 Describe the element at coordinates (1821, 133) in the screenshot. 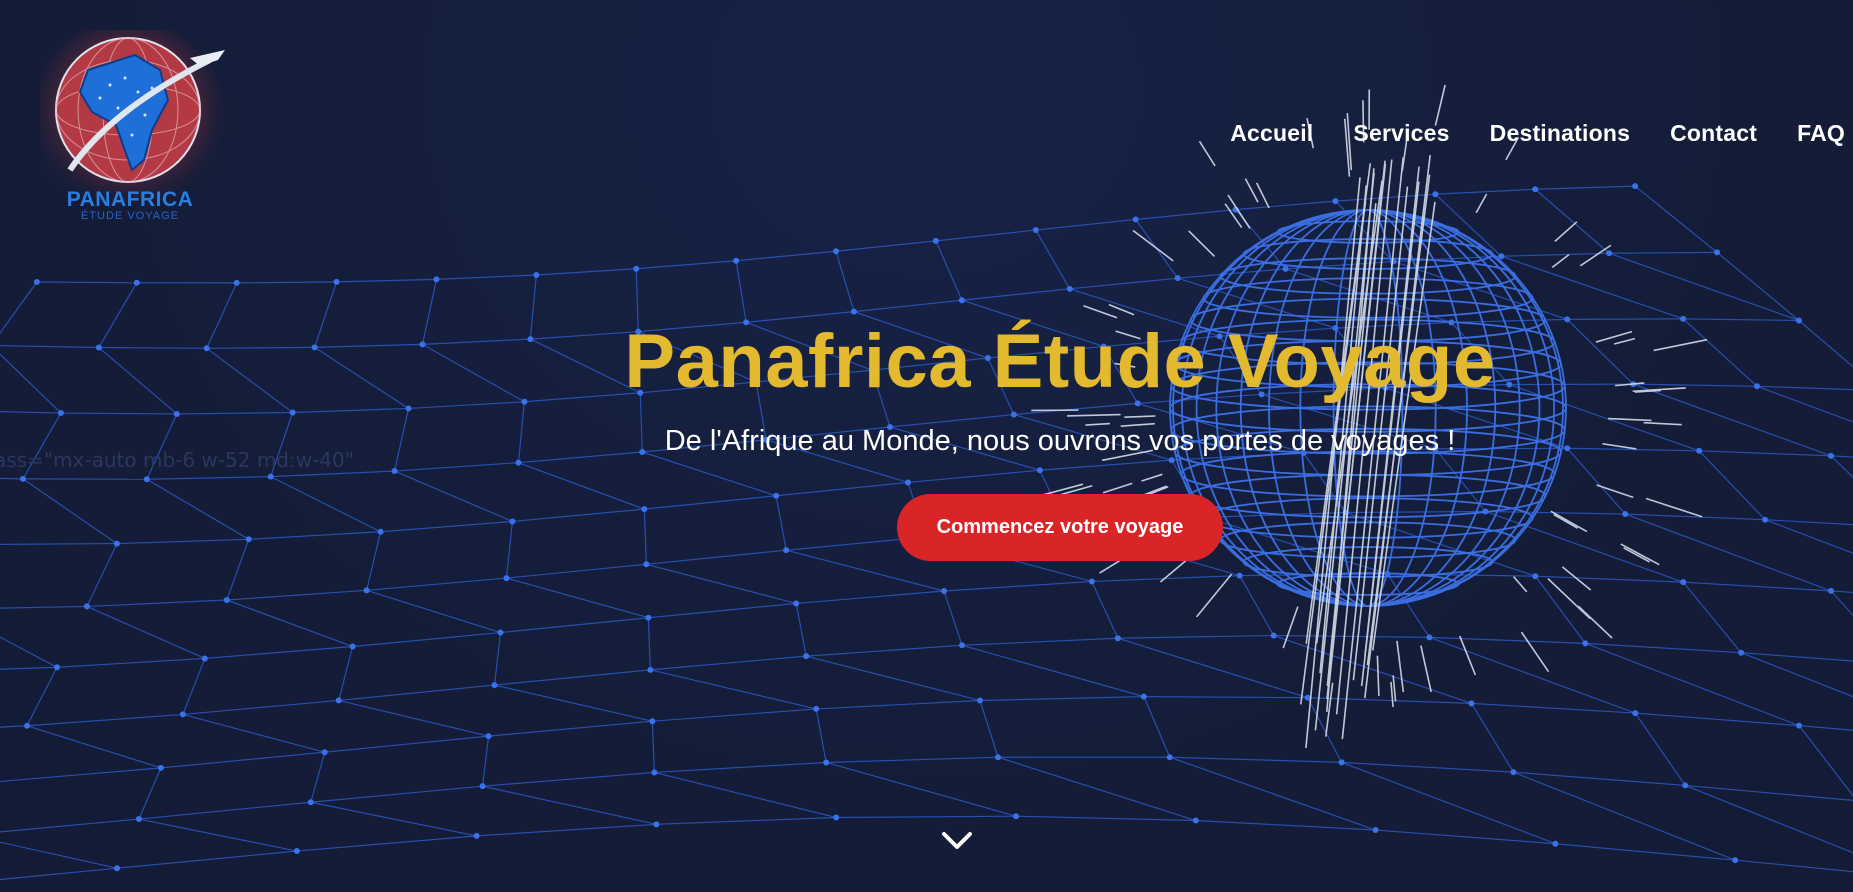

I see `nav-item-faq: FAQ` at that location.